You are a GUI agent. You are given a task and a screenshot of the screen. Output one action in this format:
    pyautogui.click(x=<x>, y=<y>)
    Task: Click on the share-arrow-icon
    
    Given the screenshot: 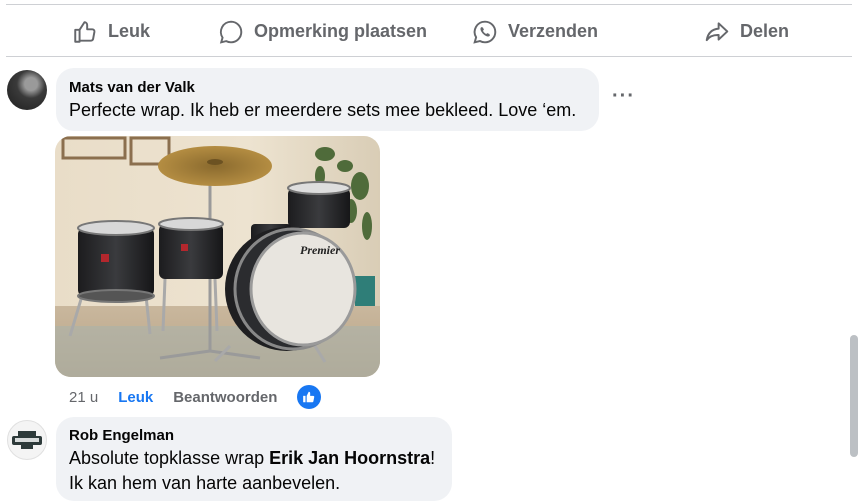 What is the action you would take?
    pyautogui.click(x=717, y=31)
    